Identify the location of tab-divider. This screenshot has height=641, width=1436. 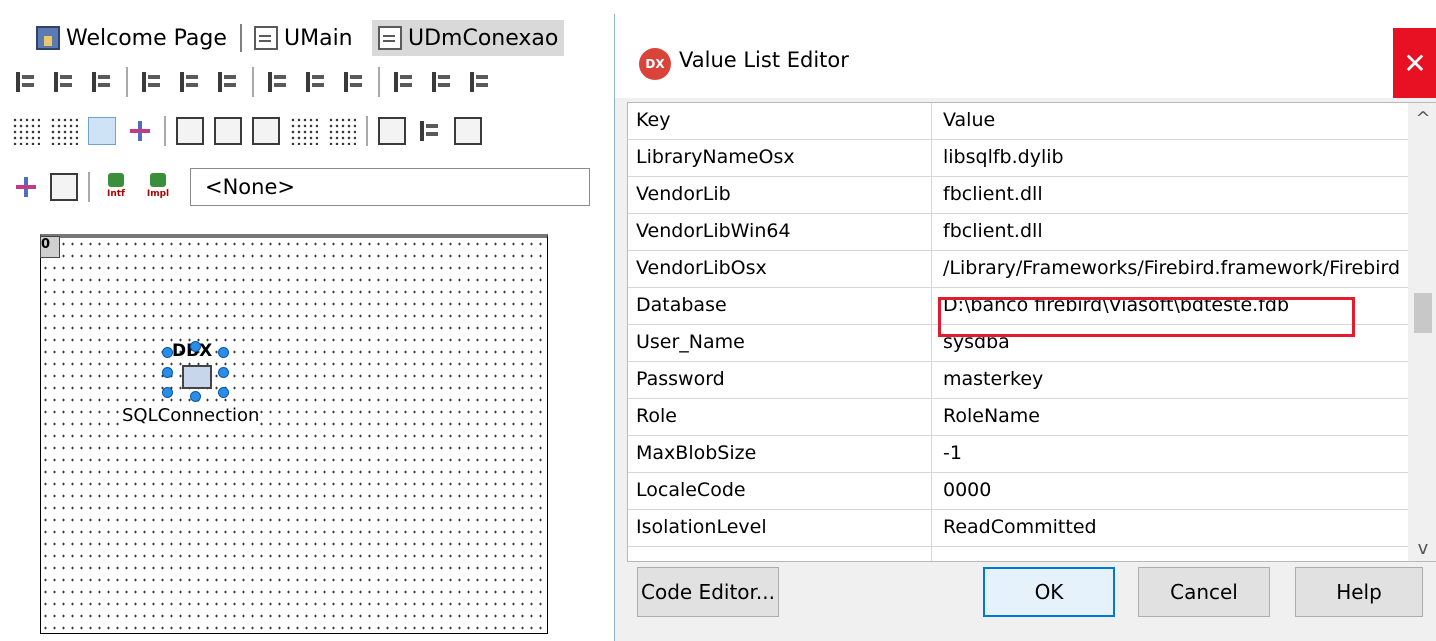
(241, 38).